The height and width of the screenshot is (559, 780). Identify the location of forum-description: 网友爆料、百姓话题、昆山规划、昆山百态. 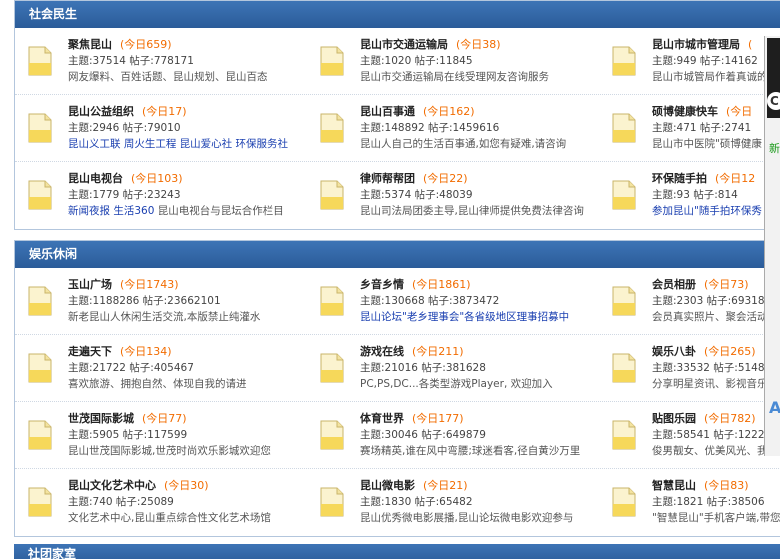
(168, 77).